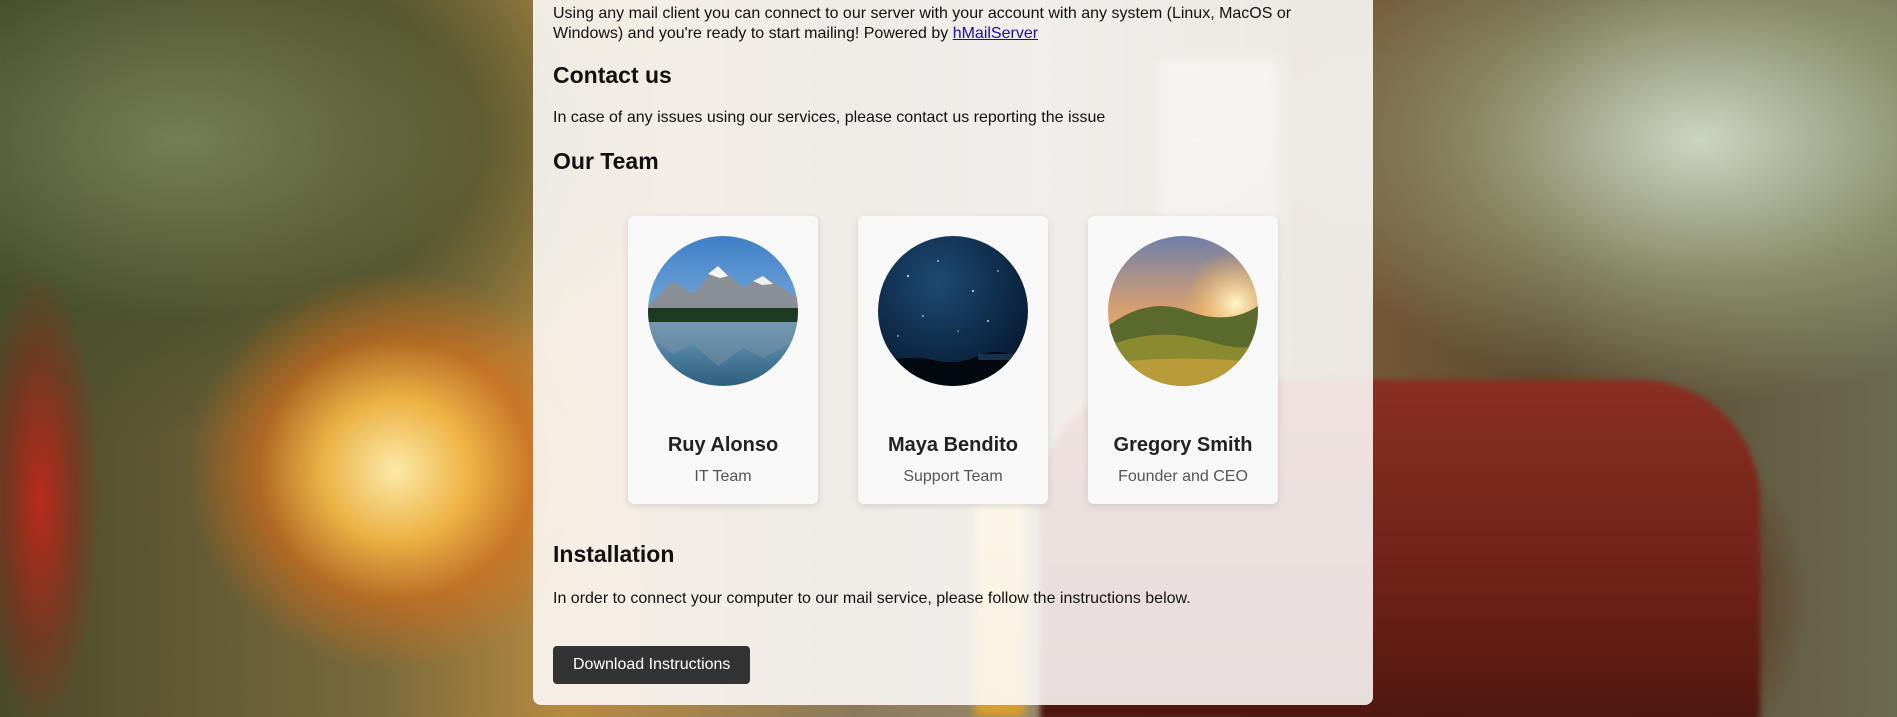 Image resolution: width=1897 pixels, height=717 pixels. I want to click on starry-night-photo, so click(953, 311).